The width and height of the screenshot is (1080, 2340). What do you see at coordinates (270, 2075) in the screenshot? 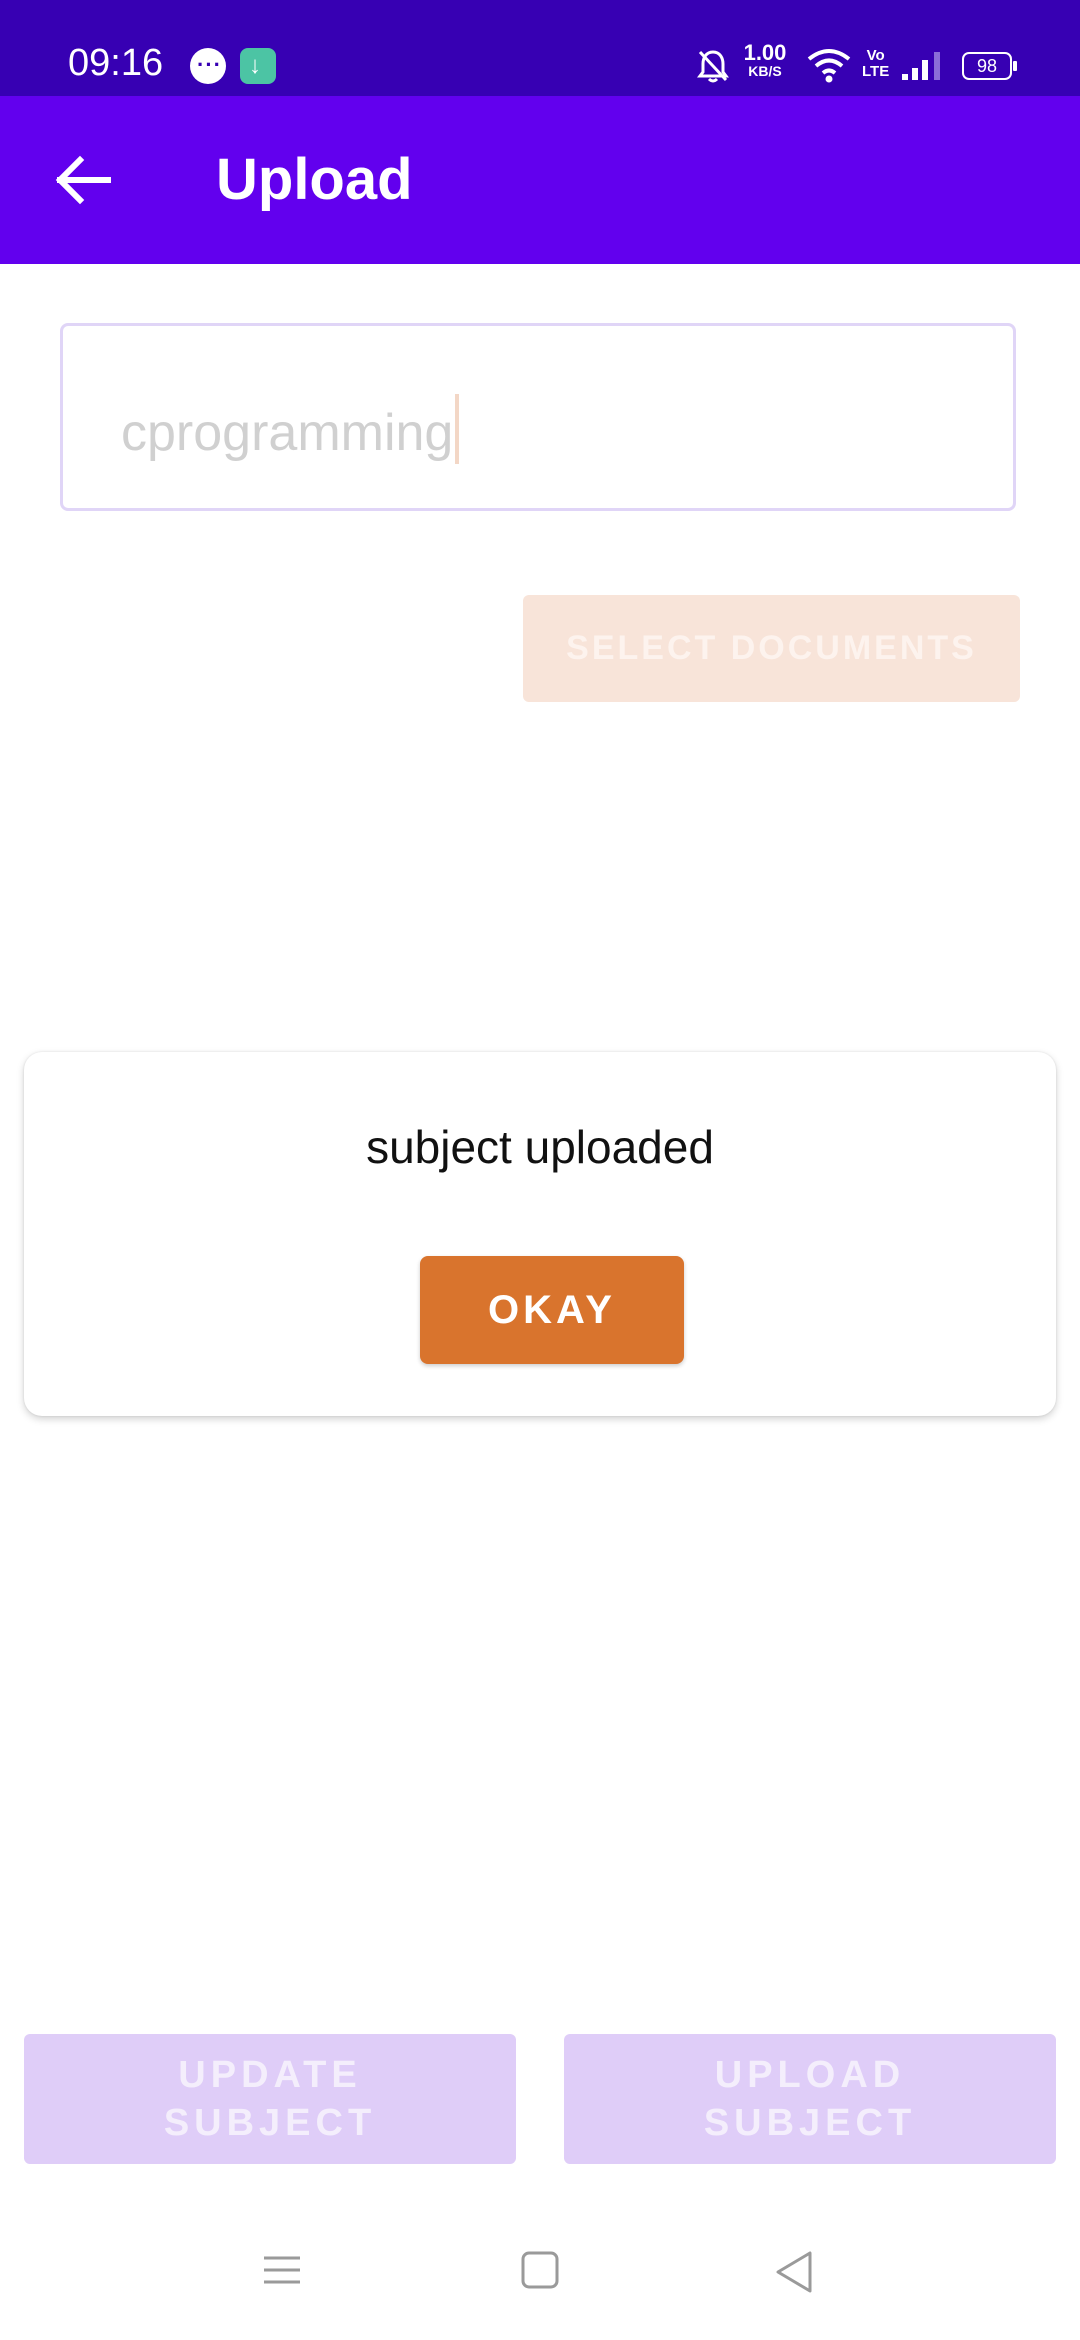
I see `update-label-line1: UPDATE` at bounding box center [270, 2075].